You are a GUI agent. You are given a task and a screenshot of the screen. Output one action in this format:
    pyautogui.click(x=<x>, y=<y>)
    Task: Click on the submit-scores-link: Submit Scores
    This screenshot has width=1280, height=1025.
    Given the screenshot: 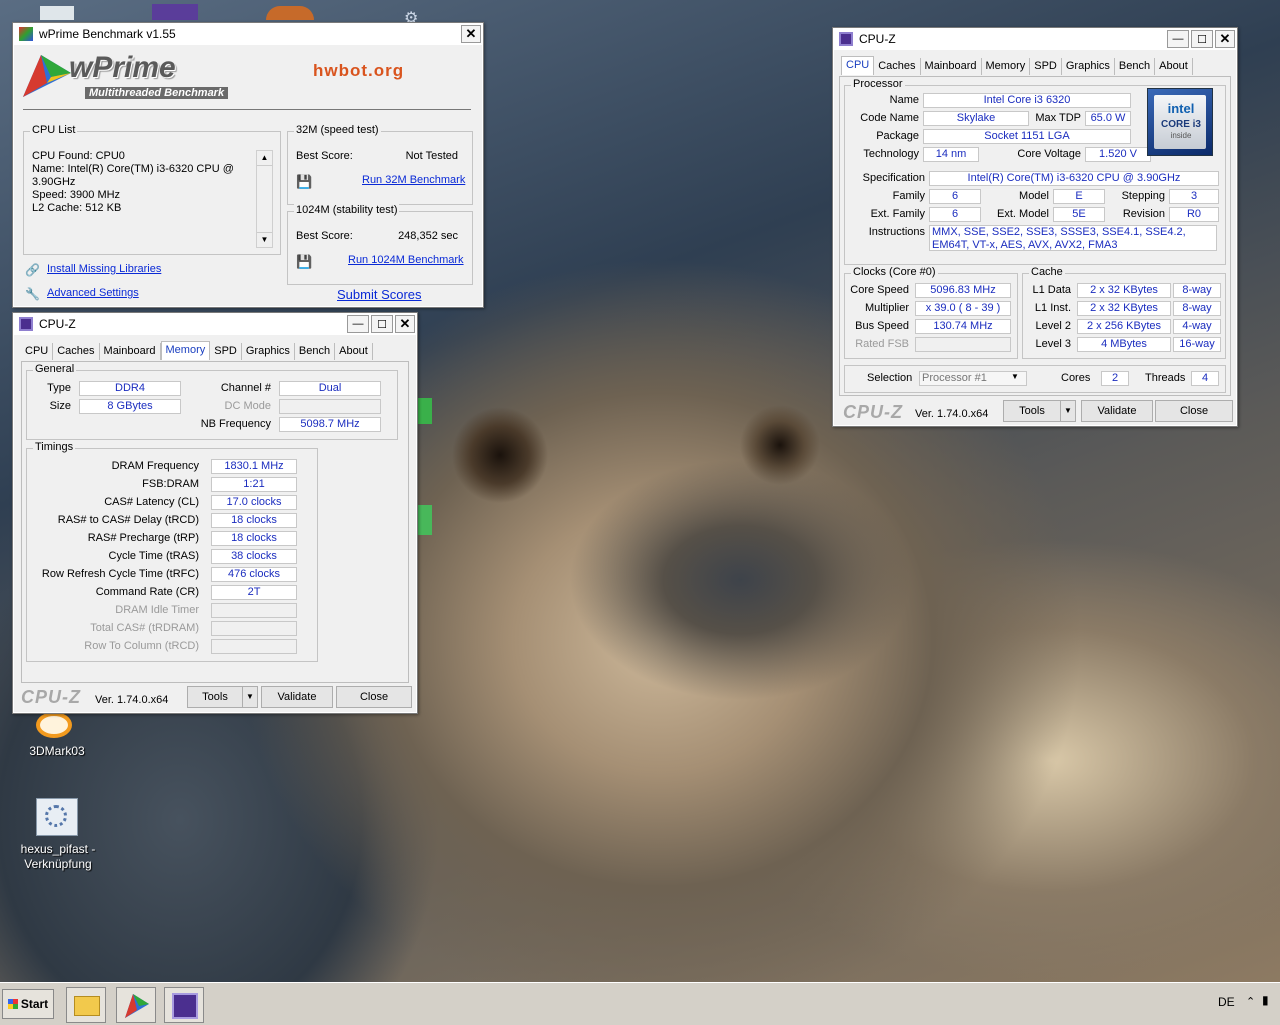 What is the action you would take?
    pyautogui.click(x=379, y=294)
    